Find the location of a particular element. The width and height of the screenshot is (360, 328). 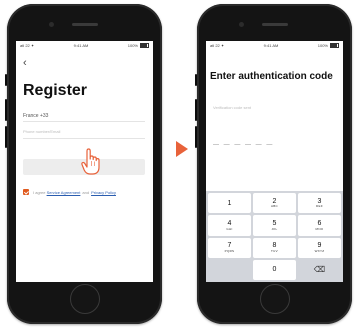

key-digit: 1 is located at coordinates (229, 203).